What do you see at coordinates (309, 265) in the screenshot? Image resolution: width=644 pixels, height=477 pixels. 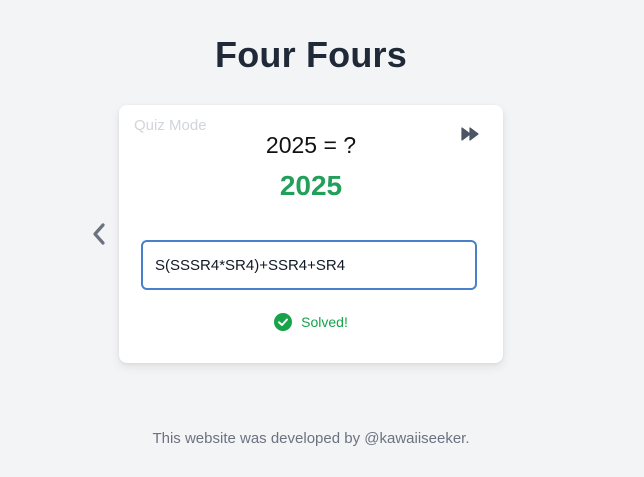 I see `expression-input` at bounding box center [309, 265].